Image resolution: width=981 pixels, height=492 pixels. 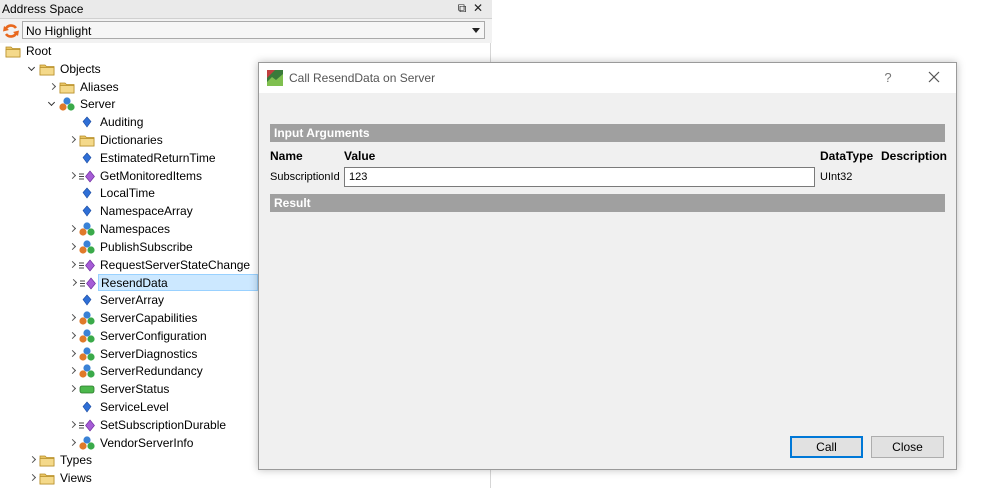 I want to click on tree-item-label: VendorServerInfo, so click(x=147, y=442).